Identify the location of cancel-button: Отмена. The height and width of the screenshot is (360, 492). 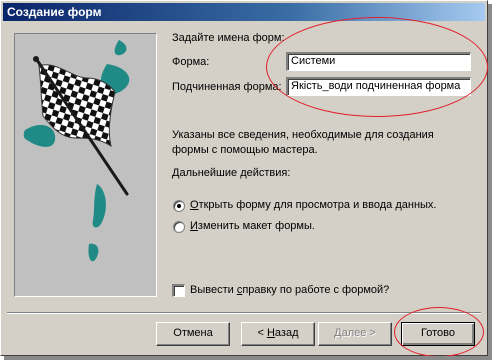
(193, 334).